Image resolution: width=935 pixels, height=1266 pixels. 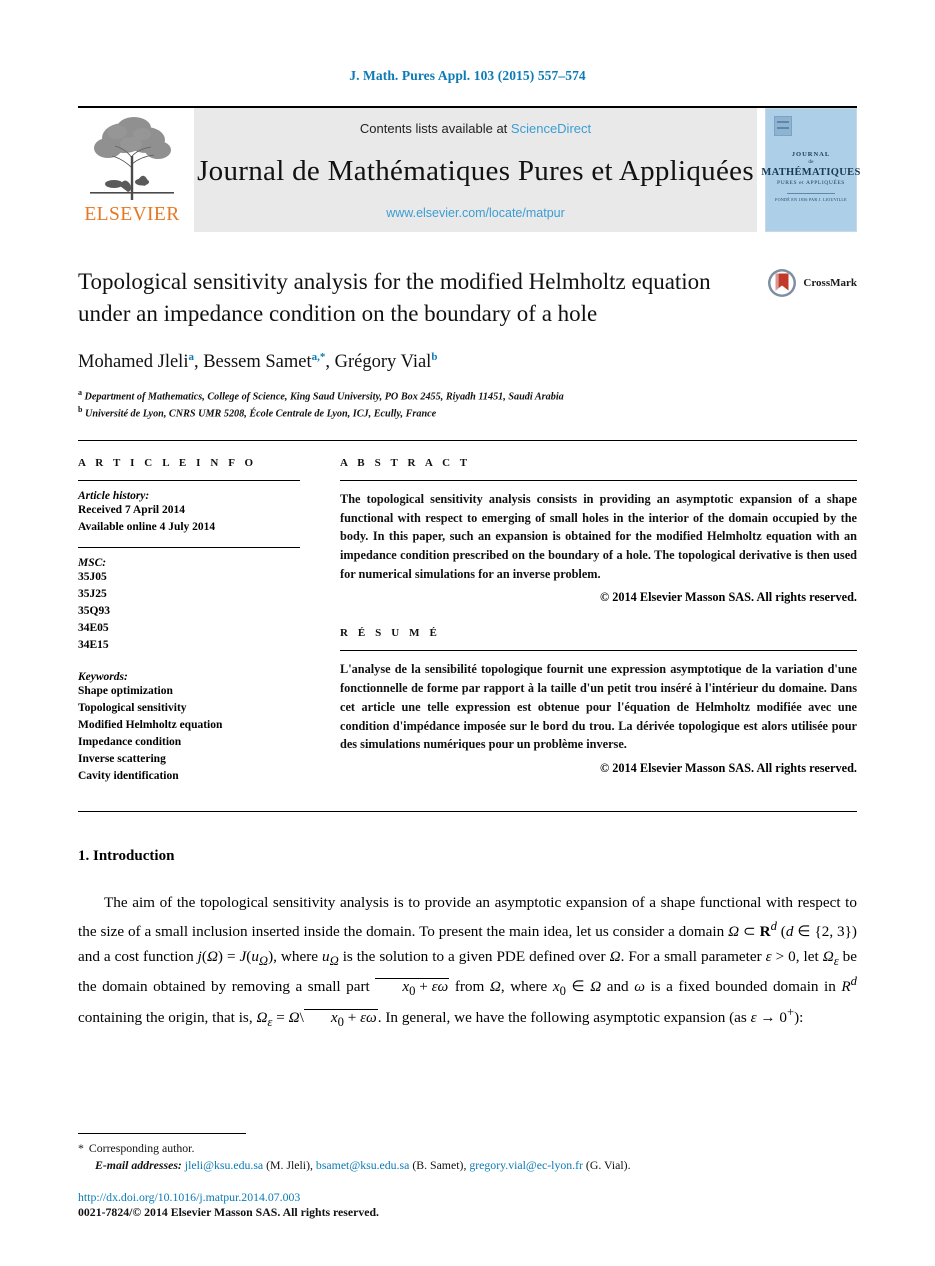 I want to click on email-end: ., so click(x=629, y=1165).